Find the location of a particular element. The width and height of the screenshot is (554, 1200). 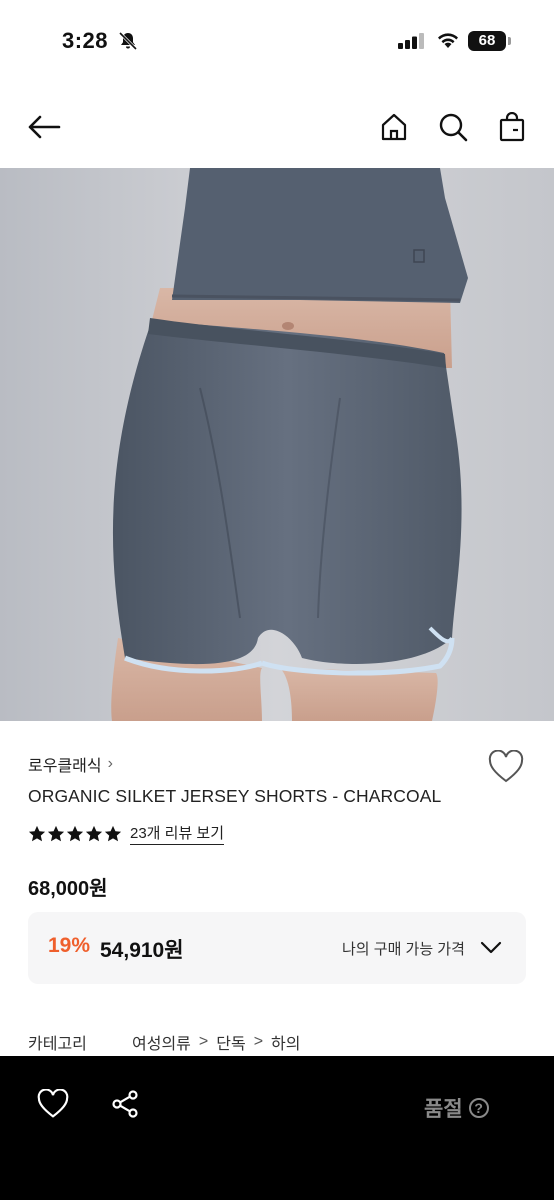

bell-off-icon is located at coordinates (128, 41).